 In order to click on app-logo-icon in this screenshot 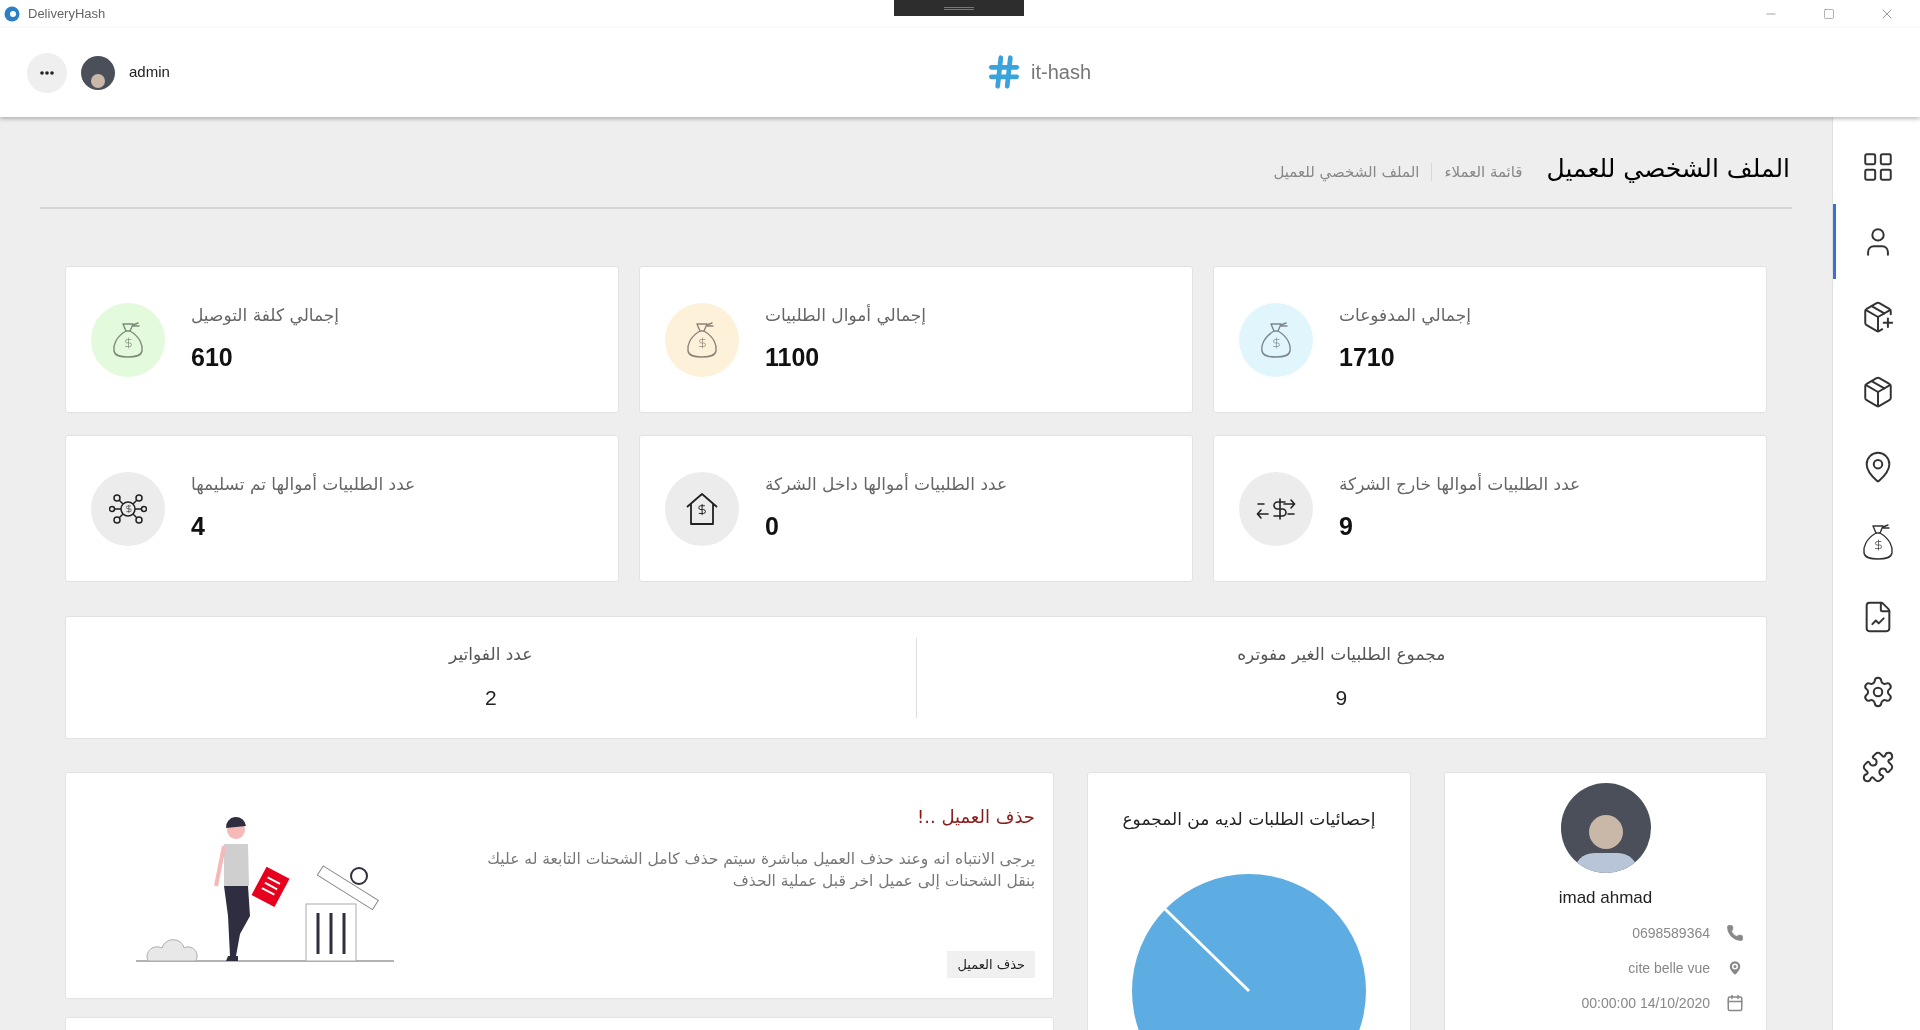, I will do `click(12, 14)`.